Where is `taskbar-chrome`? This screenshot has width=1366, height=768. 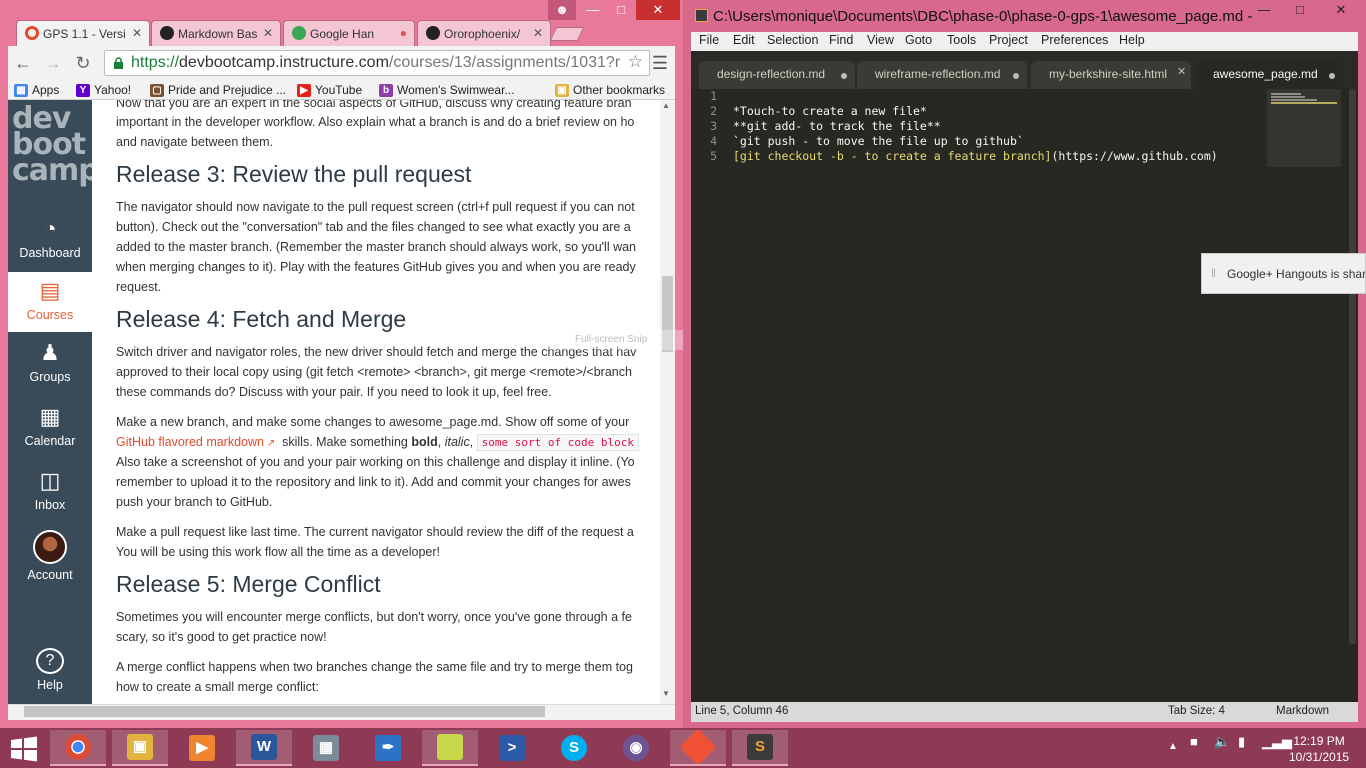
taskbar-chrome is located at coordinates (78, 748).